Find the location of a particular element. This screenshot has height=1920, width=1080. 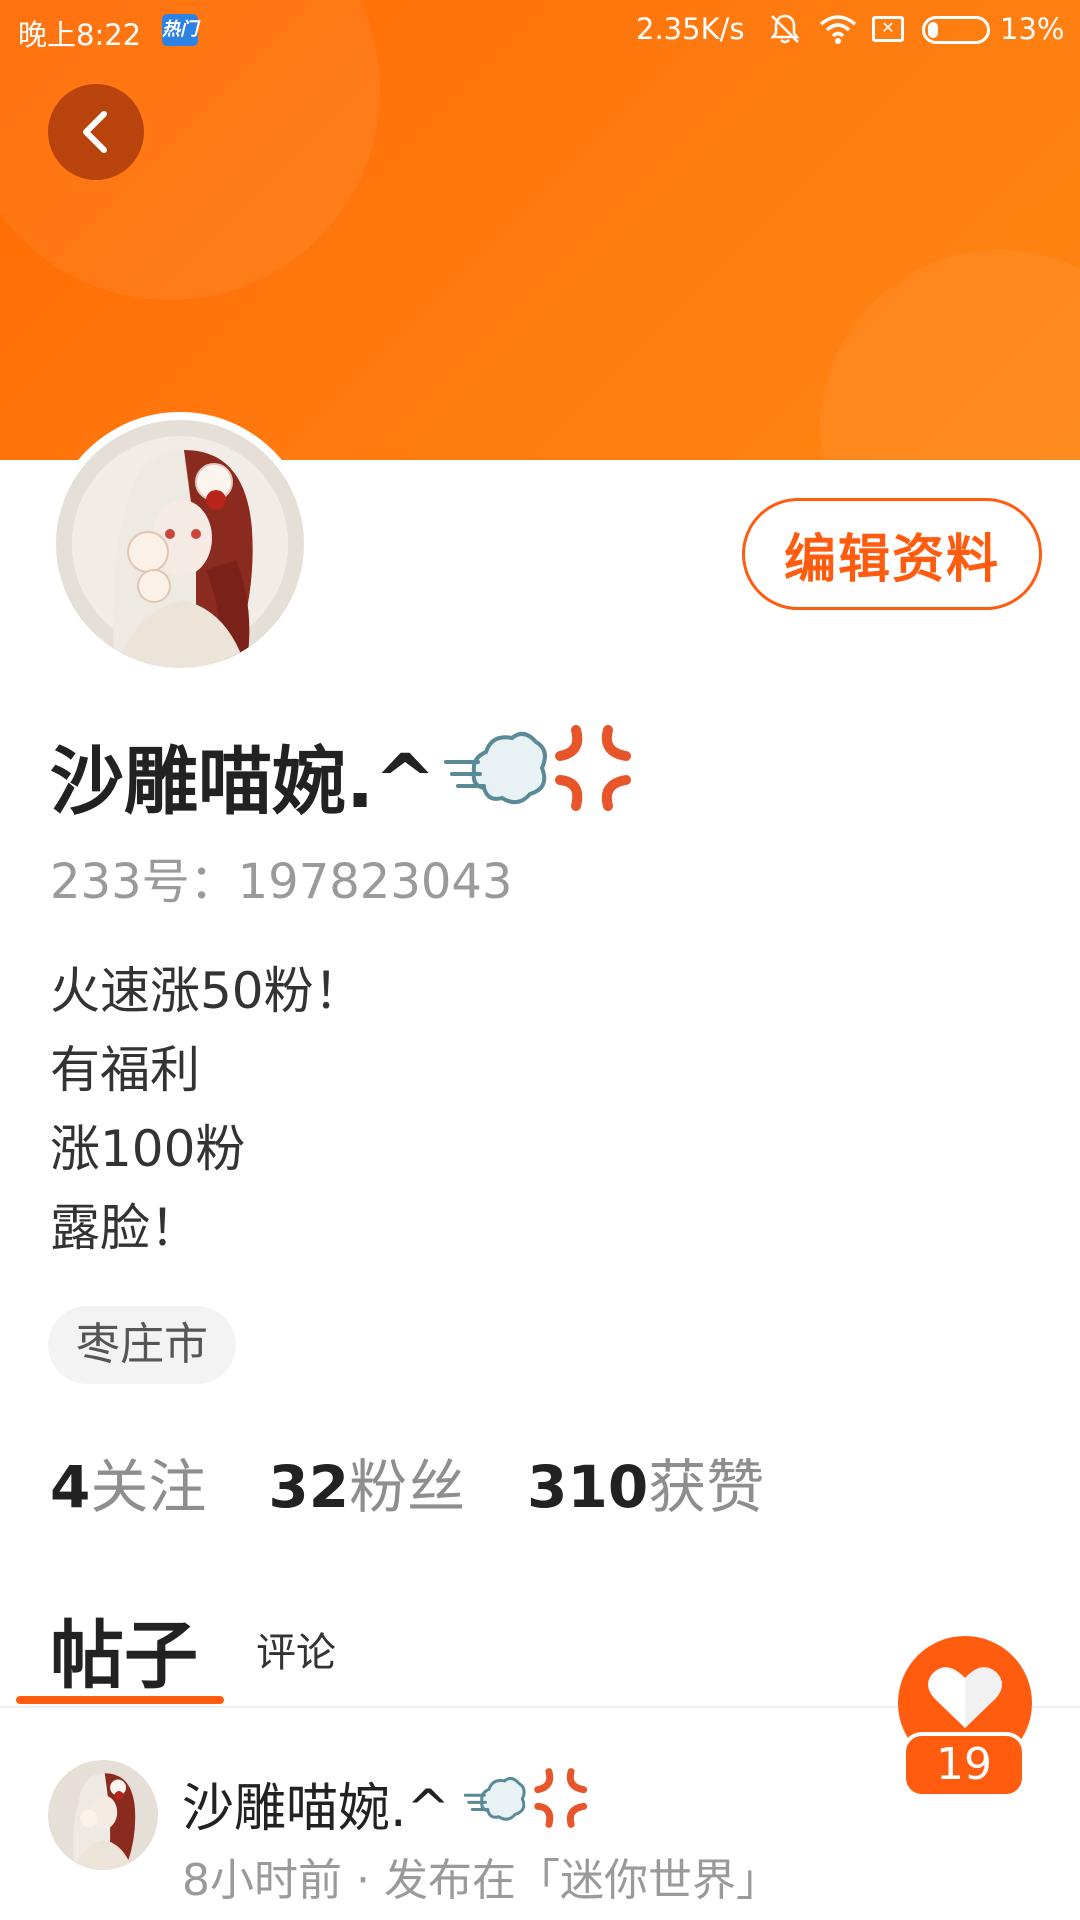

location-tag: 枣庄市 is located at coordinates (142, 1345).